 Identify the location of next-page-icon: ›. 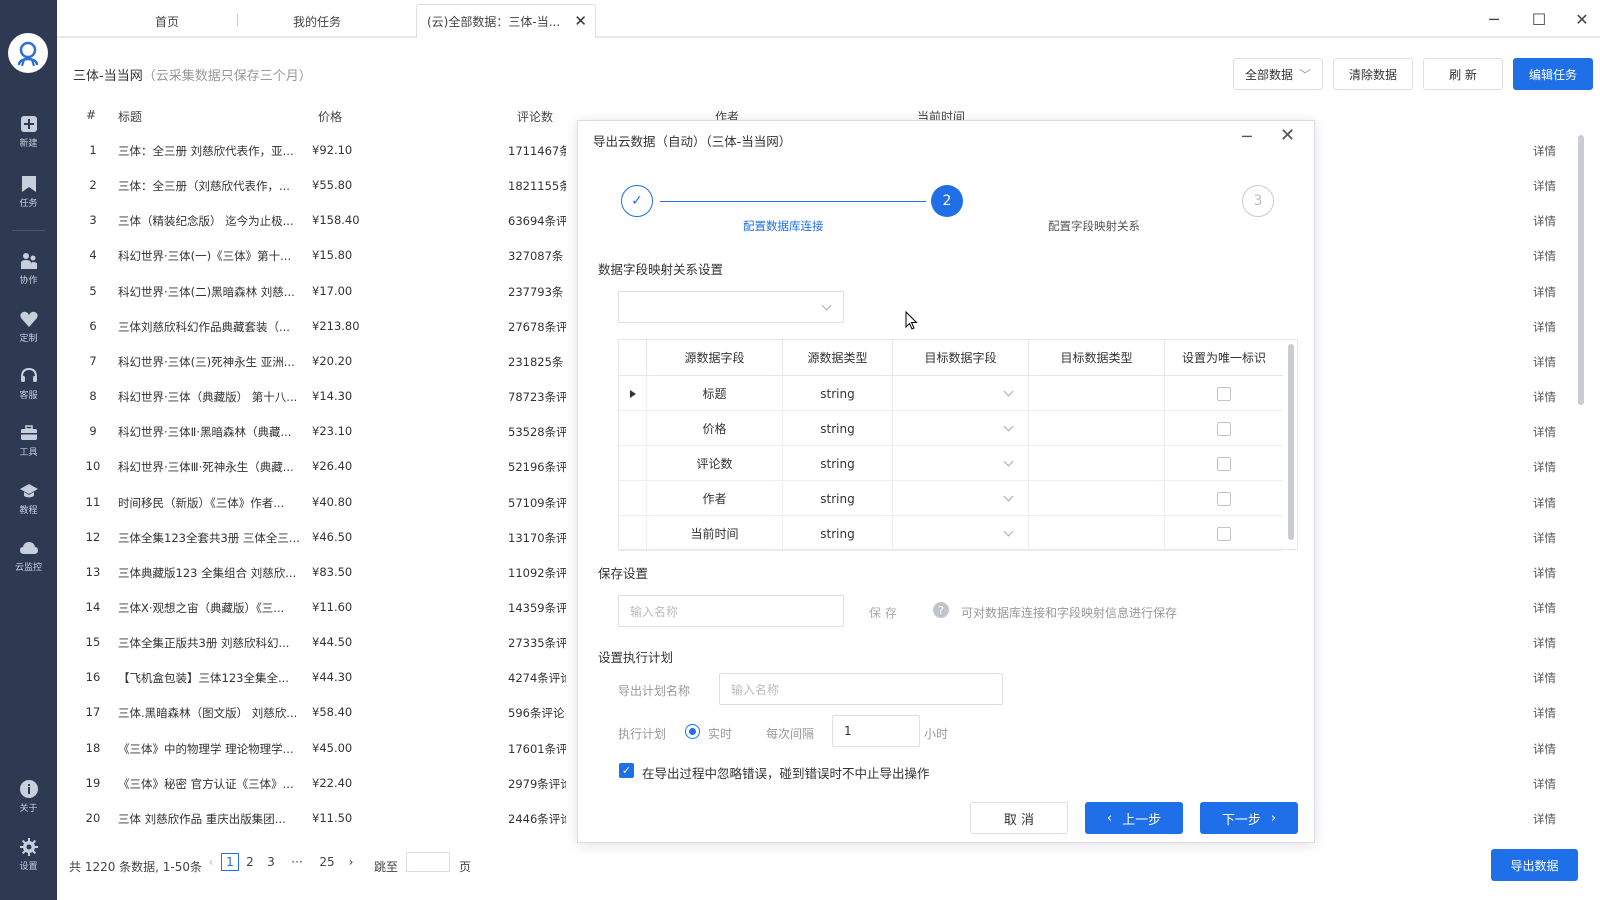
(351, 862).